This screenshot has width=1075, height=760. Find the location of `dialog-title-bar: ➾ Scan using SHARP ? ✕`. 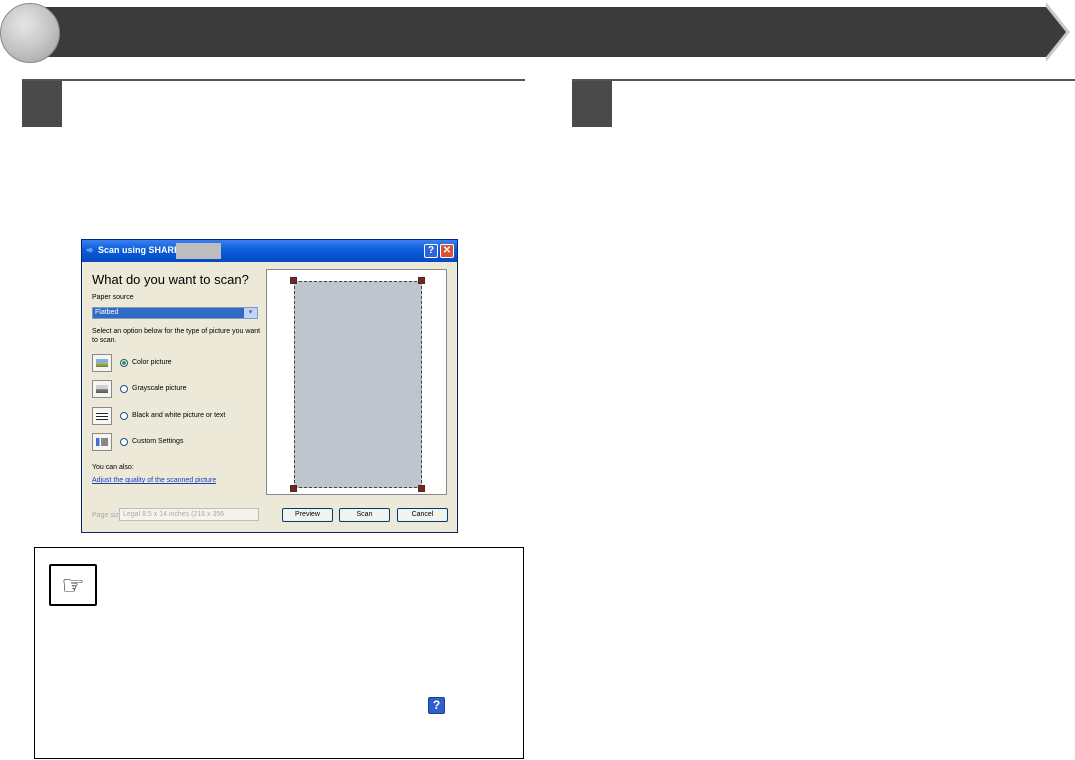

dialog-title-bar: ➾ Scan using SHARP ? ✕ is located at coordinates (269, 251).